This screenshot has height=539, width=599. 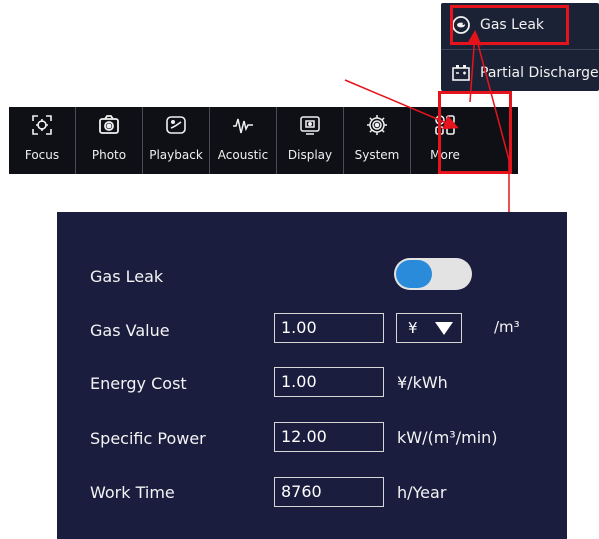 What do you see at coordinates (109, 140) in the screenshot?
I see `toolbar-photo: Photo` at bounding box center [109, 140].